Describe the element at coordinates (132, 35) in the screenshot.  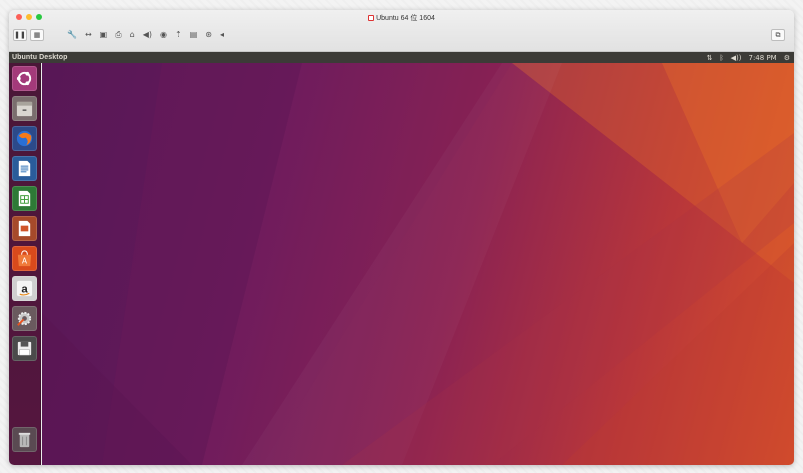
I see `camera-icon: ⌂` at that location.